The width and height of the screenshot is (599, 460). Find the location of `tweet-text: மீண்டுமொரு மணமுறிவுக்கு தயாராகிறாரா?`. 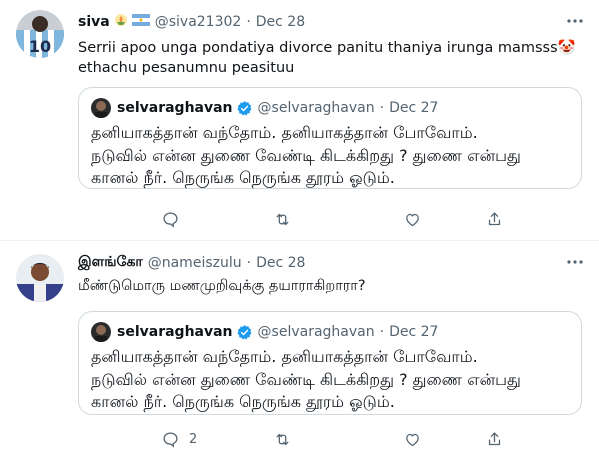

tweet-text: மீண்டுமொரு மணமுறிவுக்கு தயாராகிறாரா? is located at coordinates (222, 286).